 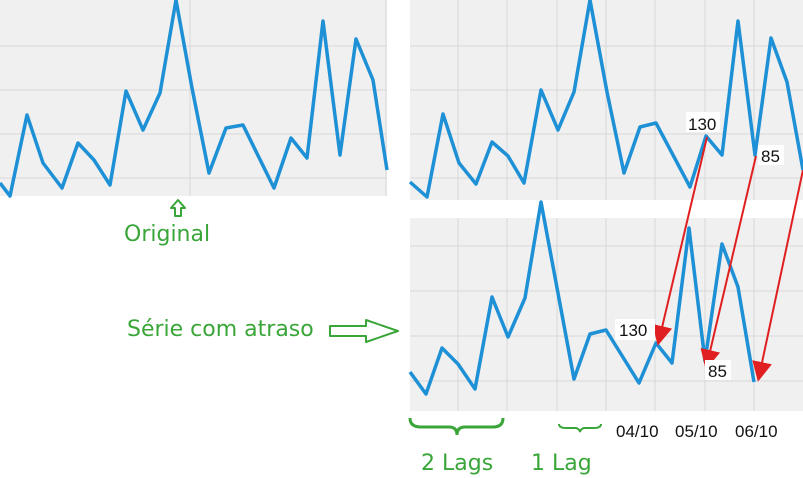 I want to click on bottom-value-130: 130, so click(x=633, y=330).